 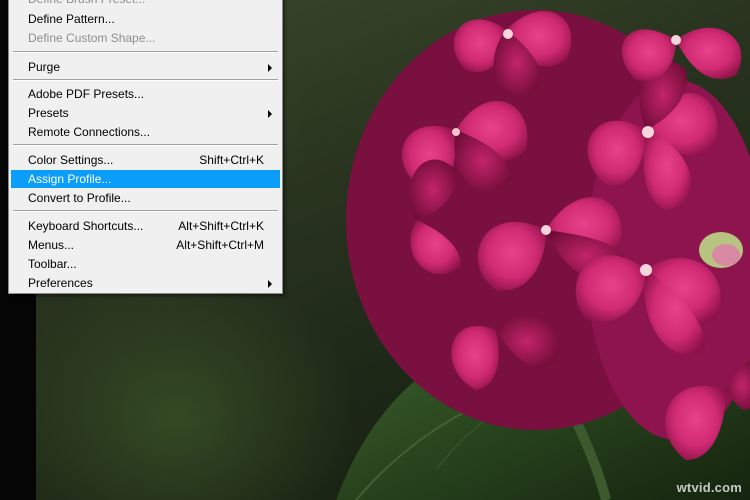 I want to click on menu-item-purge: Purge, so click(x=145, y=67).